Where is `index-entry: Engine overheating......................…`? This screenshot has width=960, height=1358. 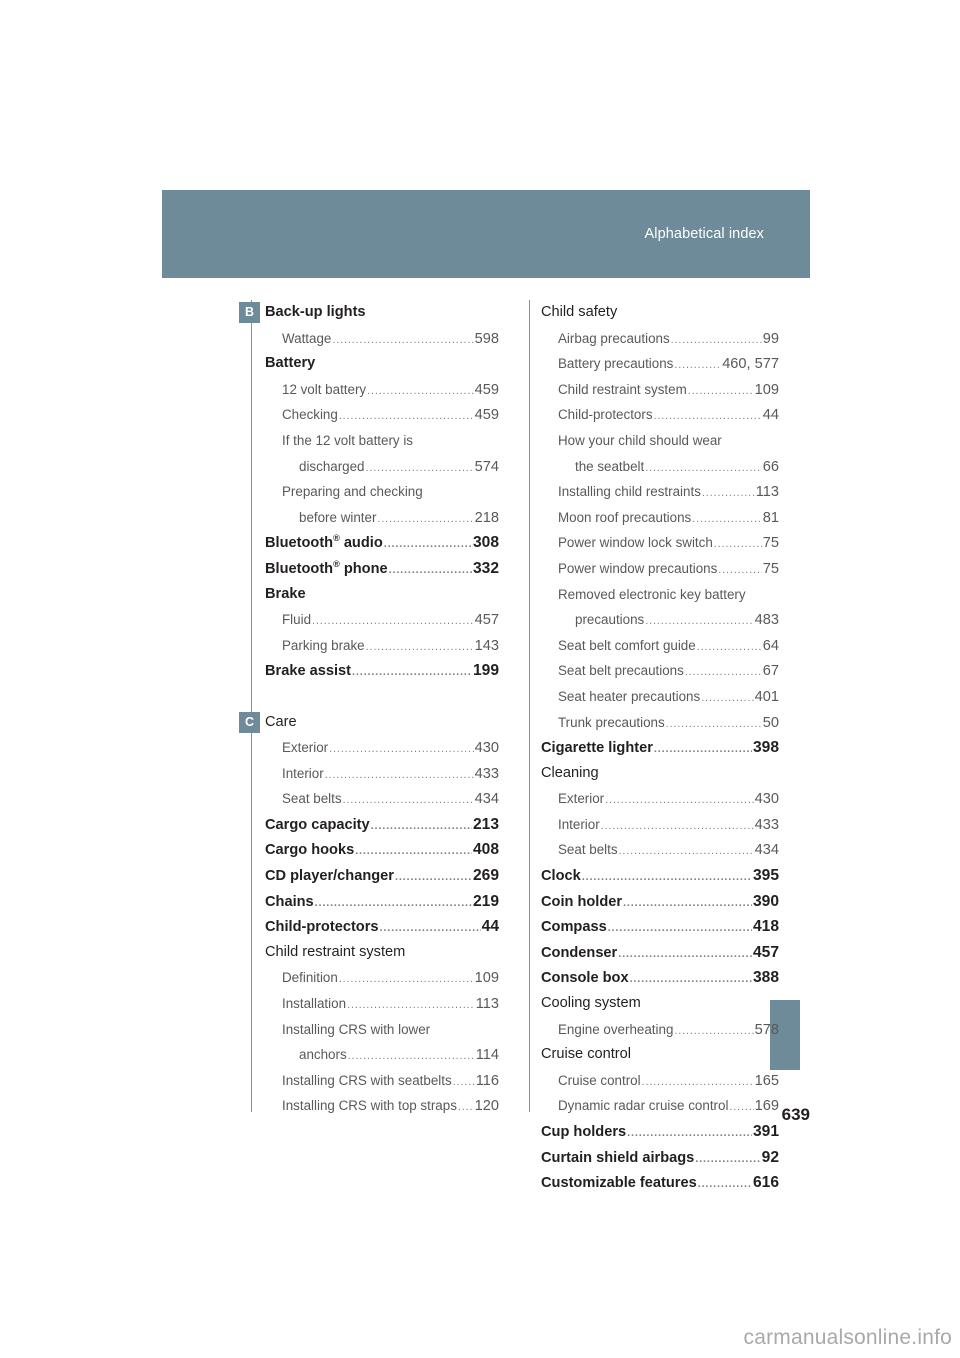
index-entry: Engine overheating......................… is located at coordinates (660, 1030).